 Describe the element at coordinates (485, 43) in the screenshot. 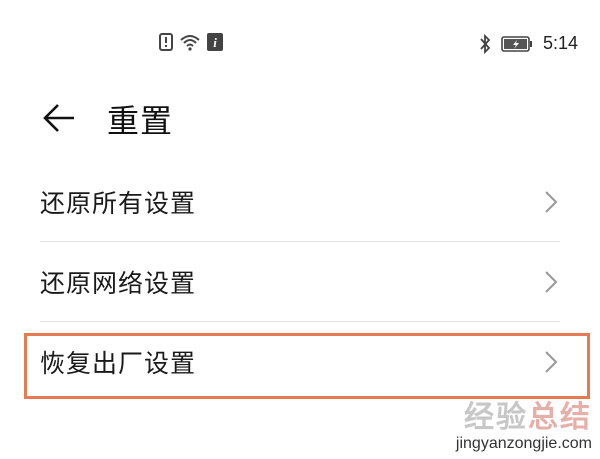

I see `bluetooth-icon` at that location.